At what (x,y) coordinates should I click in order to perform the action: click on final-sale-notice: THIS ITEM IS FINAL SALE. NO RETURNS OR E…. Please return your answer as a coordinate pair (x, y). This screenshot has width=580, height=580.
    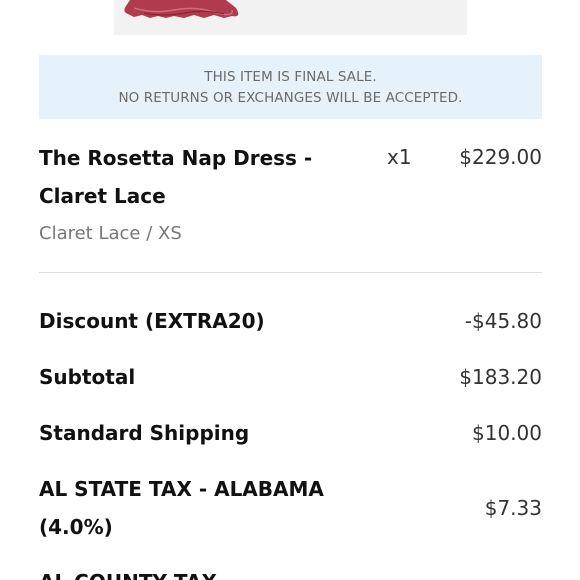
    Looking at the image, I should click on (290, 87).